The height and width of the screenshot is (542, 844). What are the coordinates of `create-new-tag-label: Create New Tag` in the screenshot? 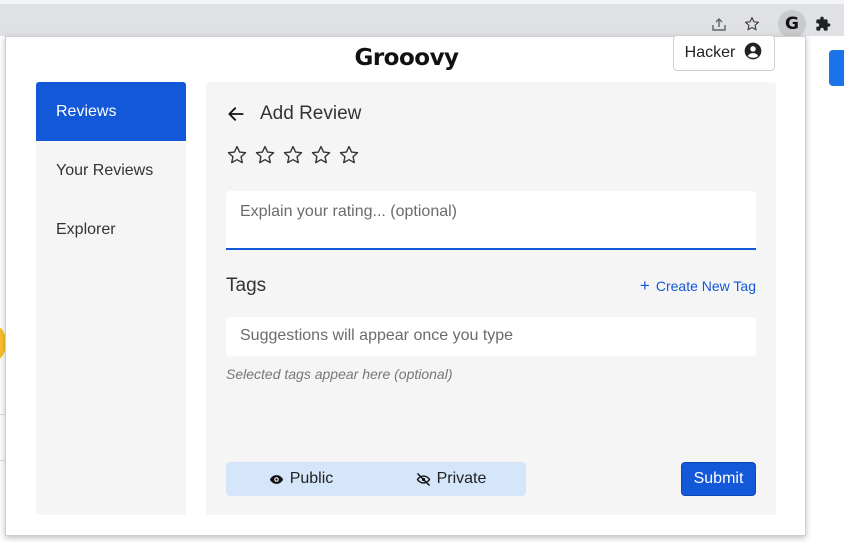 It's located at (705, 286).